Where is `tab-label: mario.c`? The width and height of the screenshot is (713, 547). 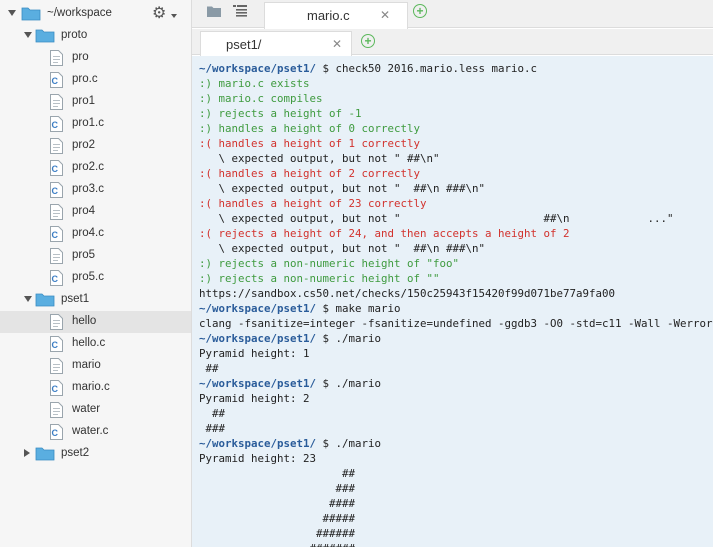 tab-label: mario.c is located at coordinates (328, 15).